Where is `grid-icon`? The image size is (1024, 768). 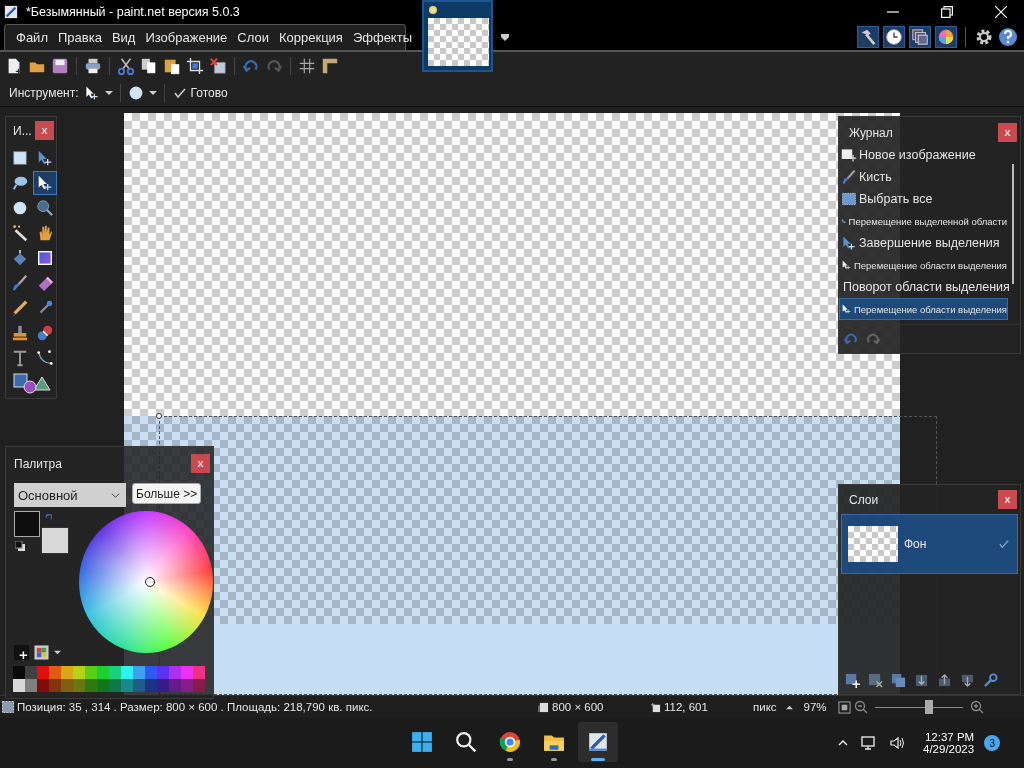 grid-icon is located at coordinates (307, 66).